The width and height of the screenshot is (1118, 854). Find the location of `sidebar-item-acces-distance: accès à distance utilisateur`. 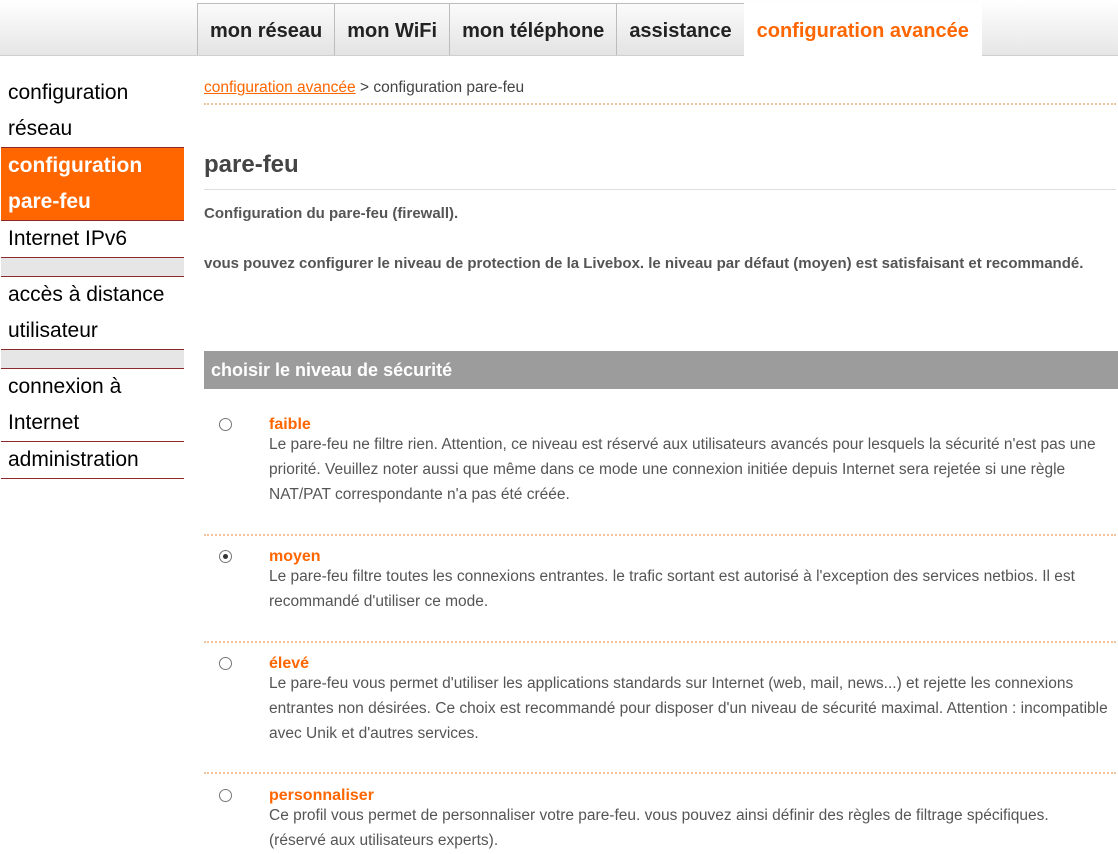

sidebar-item-acces-distance: accès à distance utilisateur is located at coordinates (92, 313).